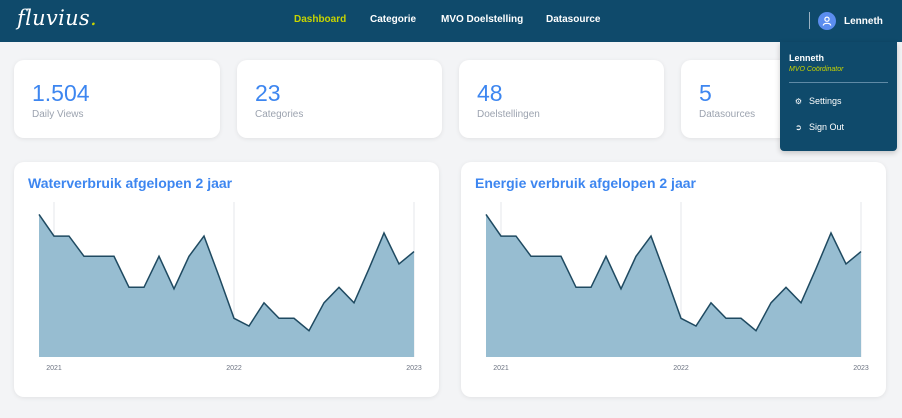 This screenshot has width=902, height=418. What do you see at coordinates (57, 18) in the screenshot?
I see `fluvius-logo: fluvius.` at bounding box center [57, 18].